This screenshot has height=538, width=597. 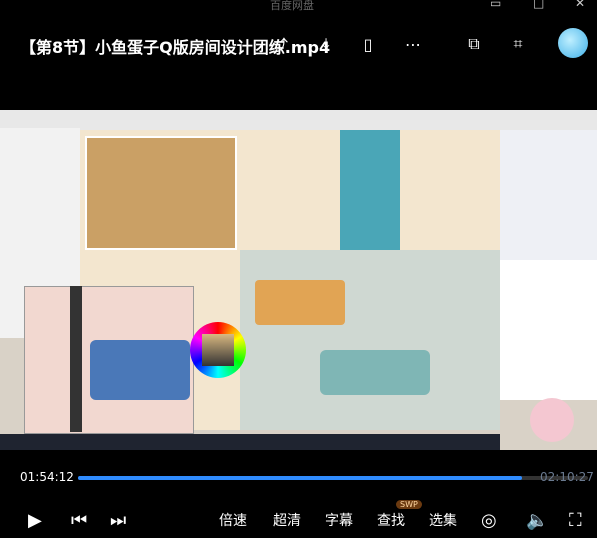 I want to click on reference-window-sofa, so click(x=140, y=370).